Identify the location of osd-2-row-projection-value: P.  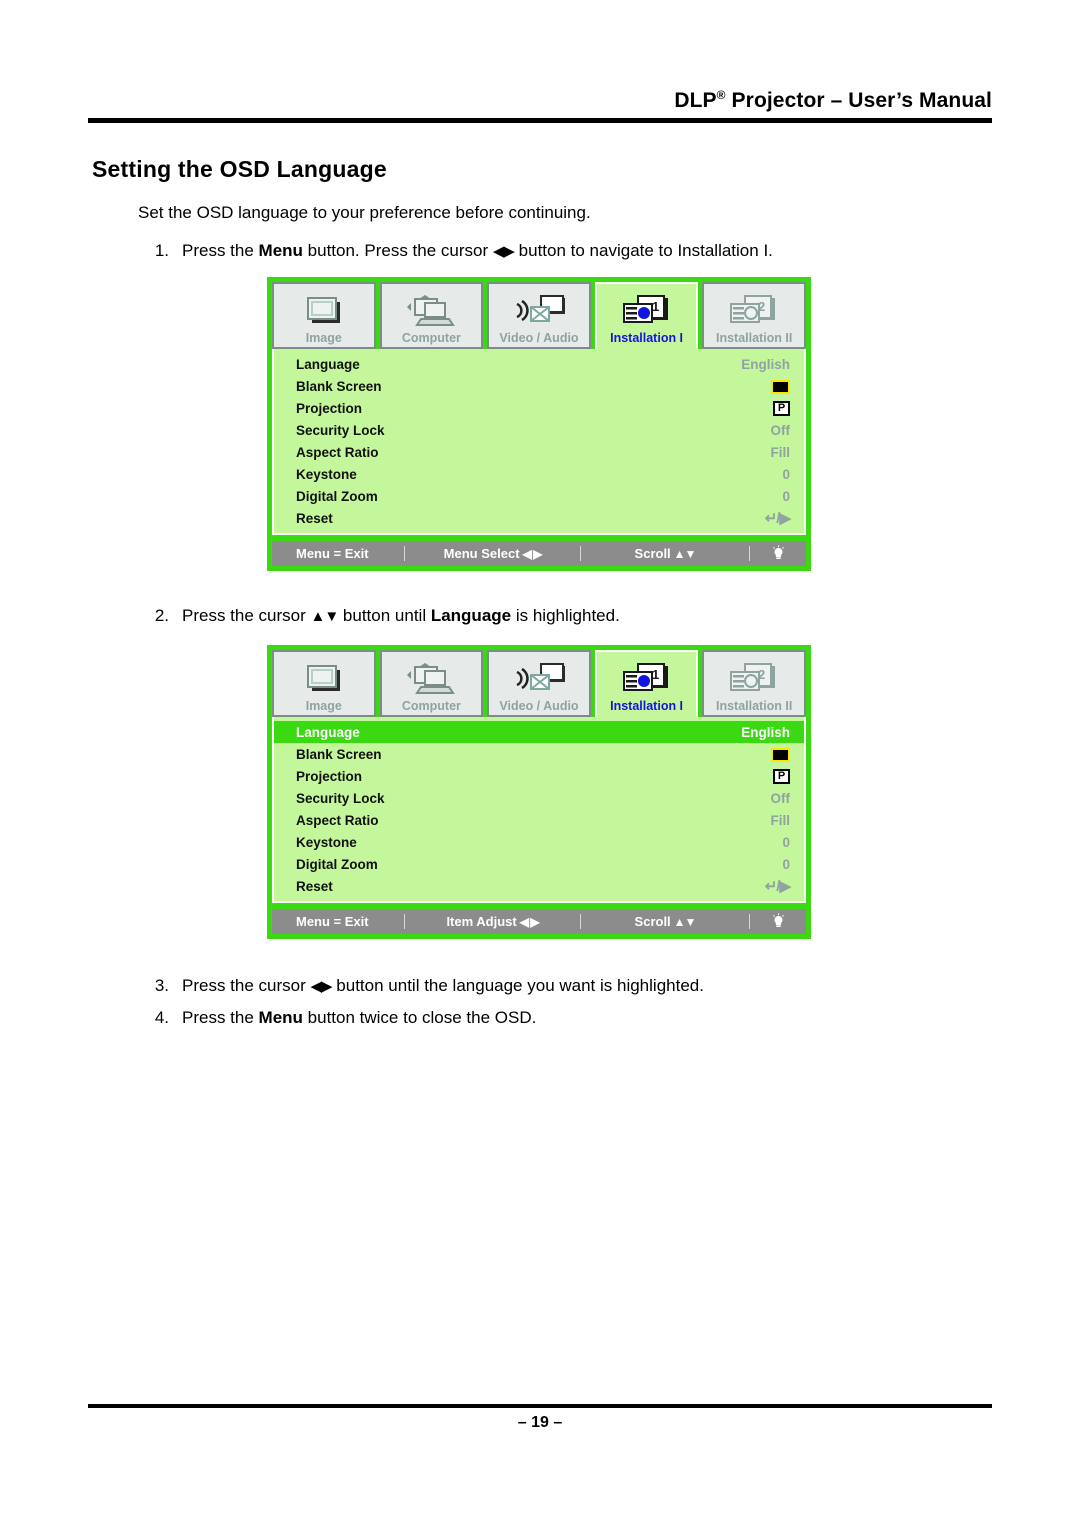
(781, 776).